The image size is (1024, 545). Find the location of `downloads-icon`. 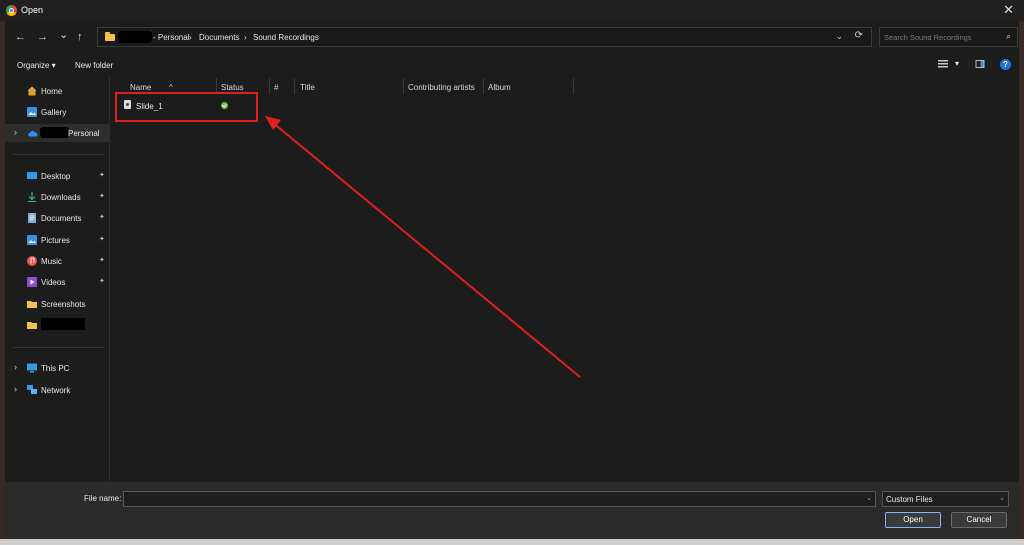

downloads-icon is located at coordinates (32, 197).